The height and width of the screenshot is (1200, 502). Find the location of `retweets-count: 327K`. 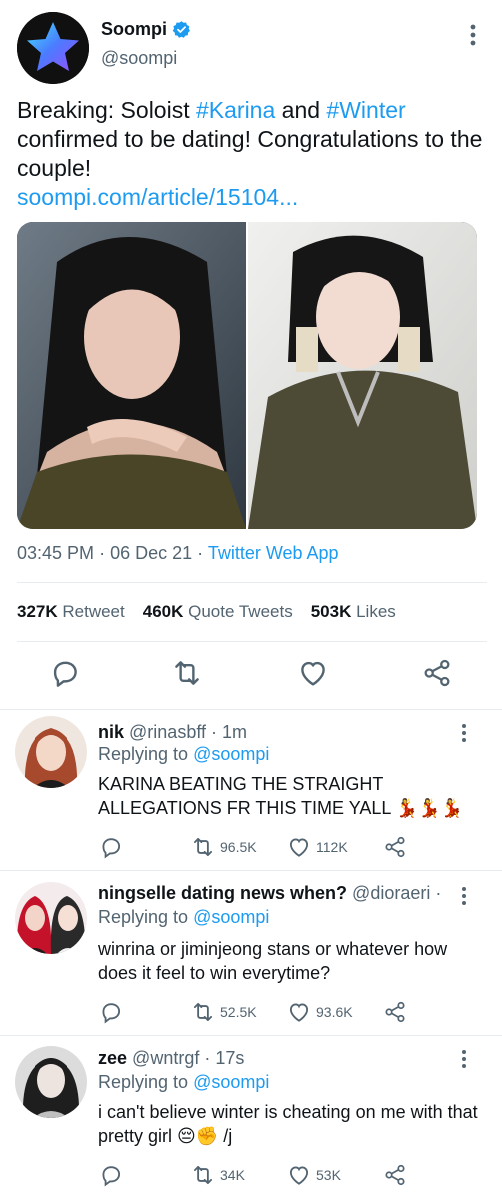

retweets-count: 327K is located at coordinates (37, 611).